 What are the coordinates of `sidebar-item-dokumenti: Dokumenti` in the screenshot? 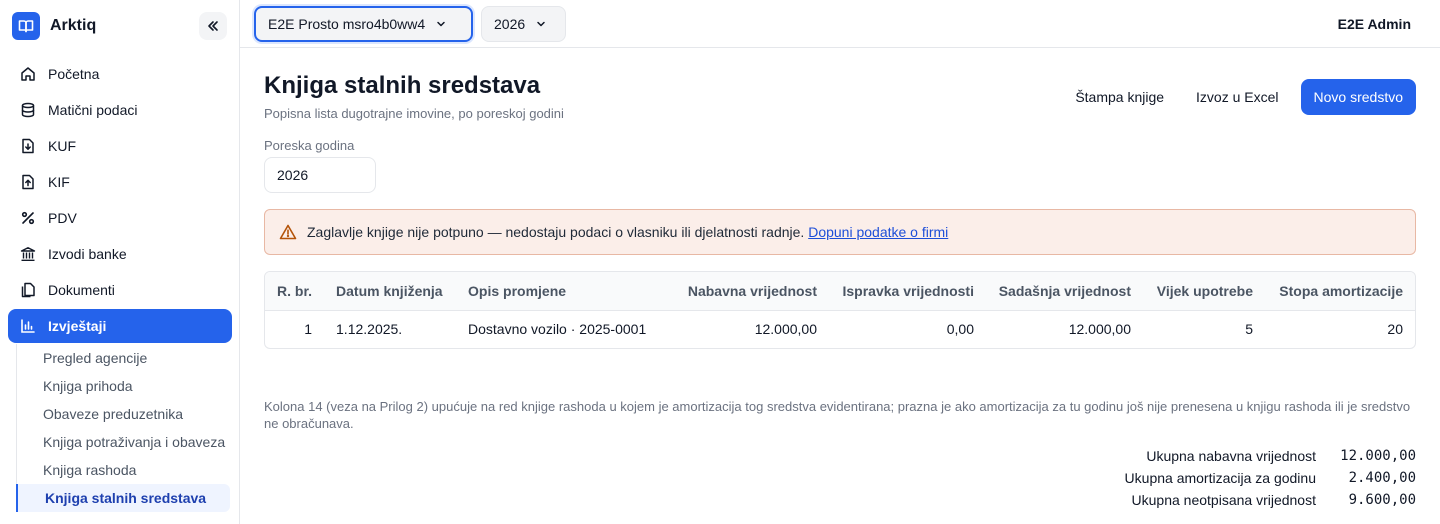 It's located at (120, 290).